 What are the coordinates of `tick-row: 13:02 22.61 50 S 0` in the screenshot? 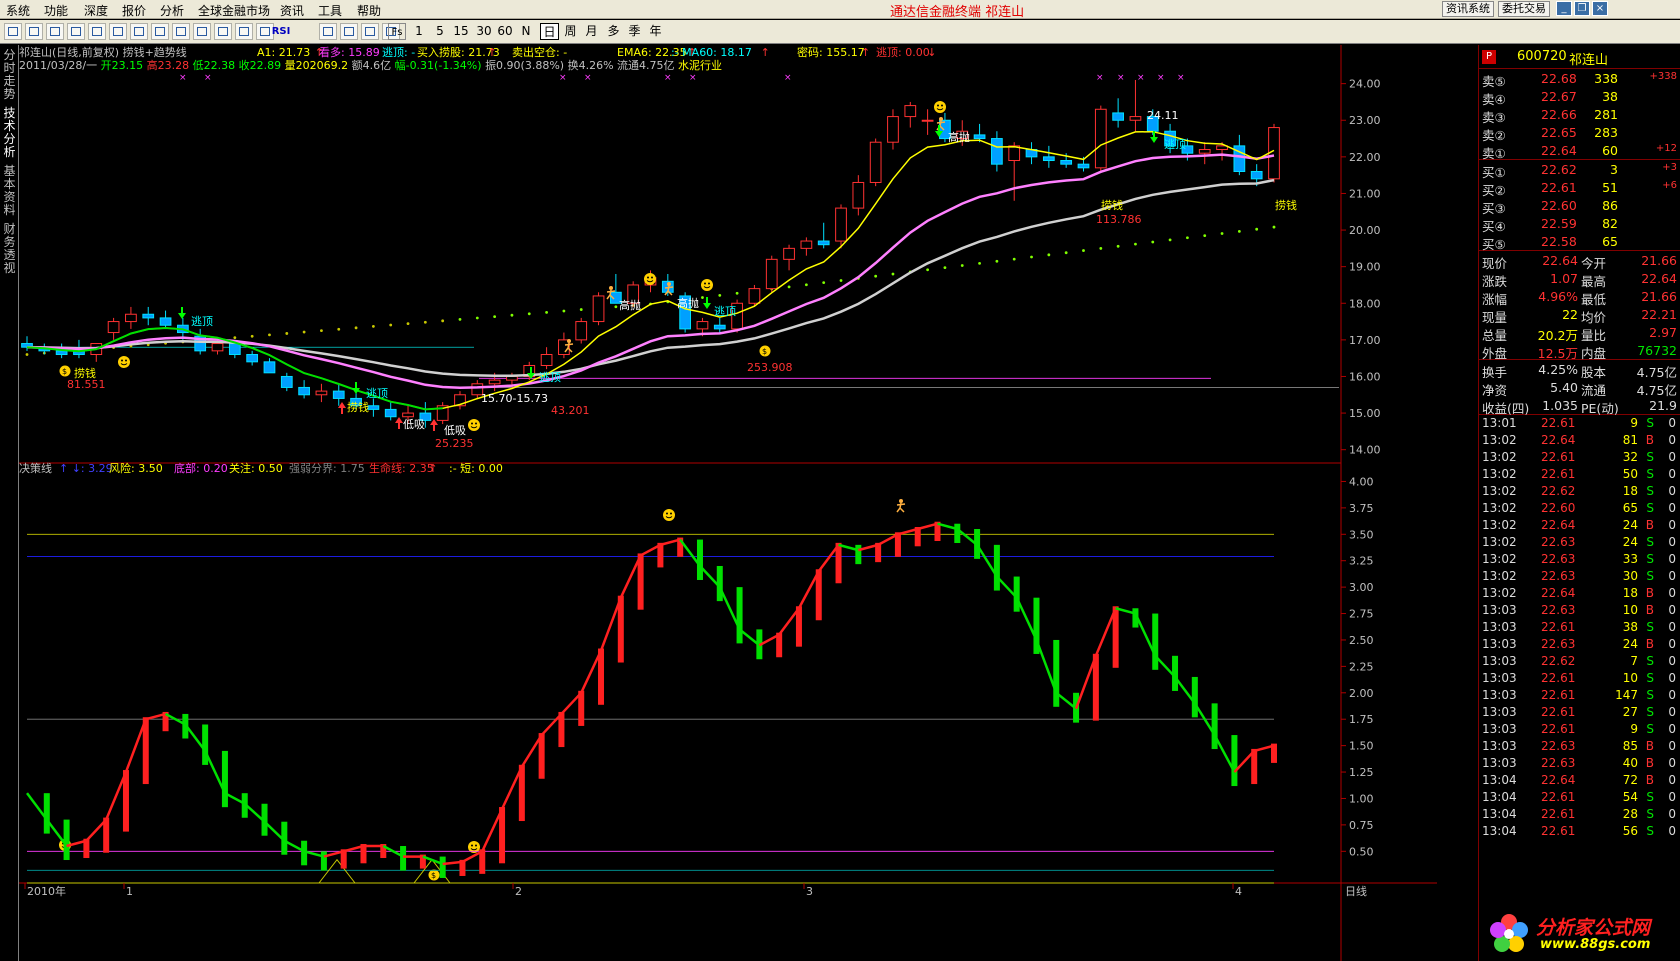 It's located at (1579, 474).